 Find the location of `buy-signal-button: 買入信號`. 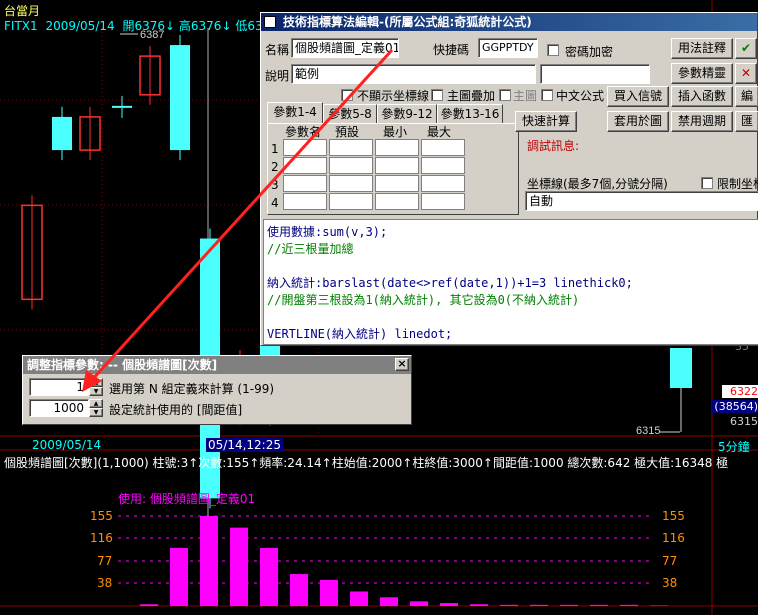

buy-signal-button: 買入信號 is located at coordinates (638, 96).